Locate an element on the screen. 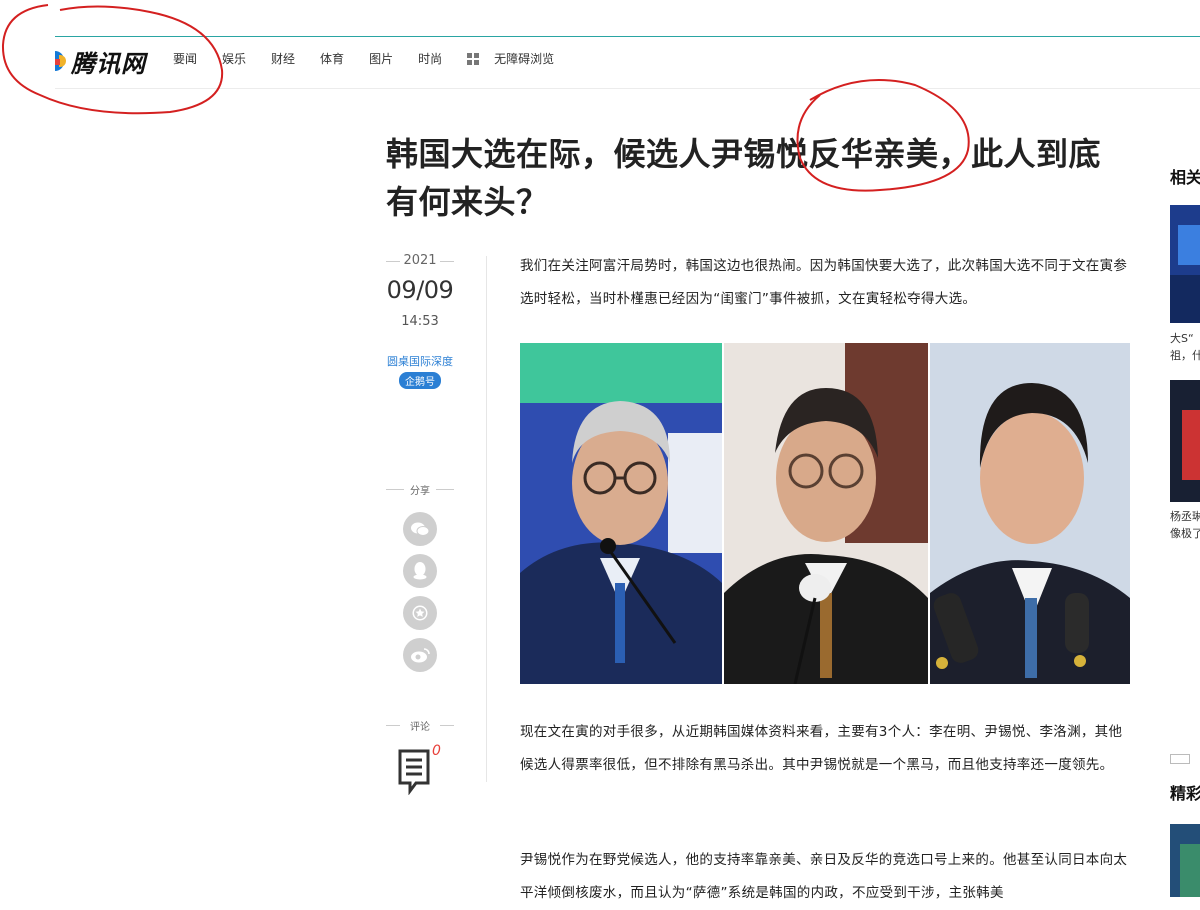 The image size is (1200, 910). qq-share-button is located at coordinates (420, 571).